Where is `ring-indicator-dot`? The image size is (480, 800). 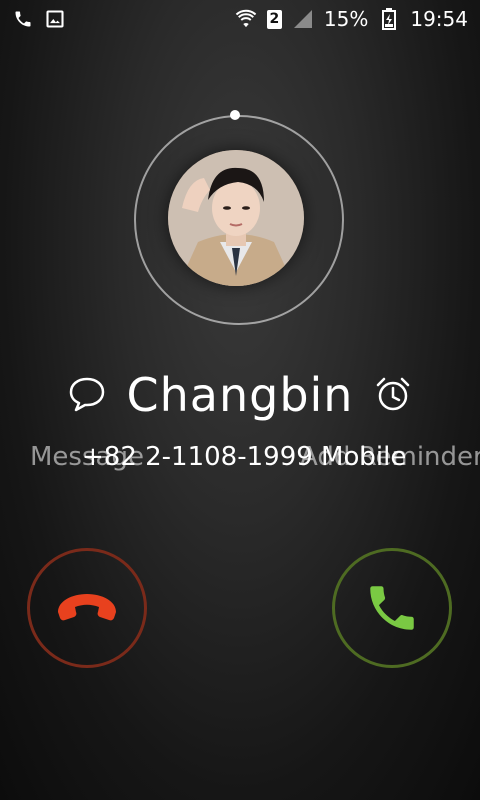
ring-indicator-dot is located at coordinates (235, 115).